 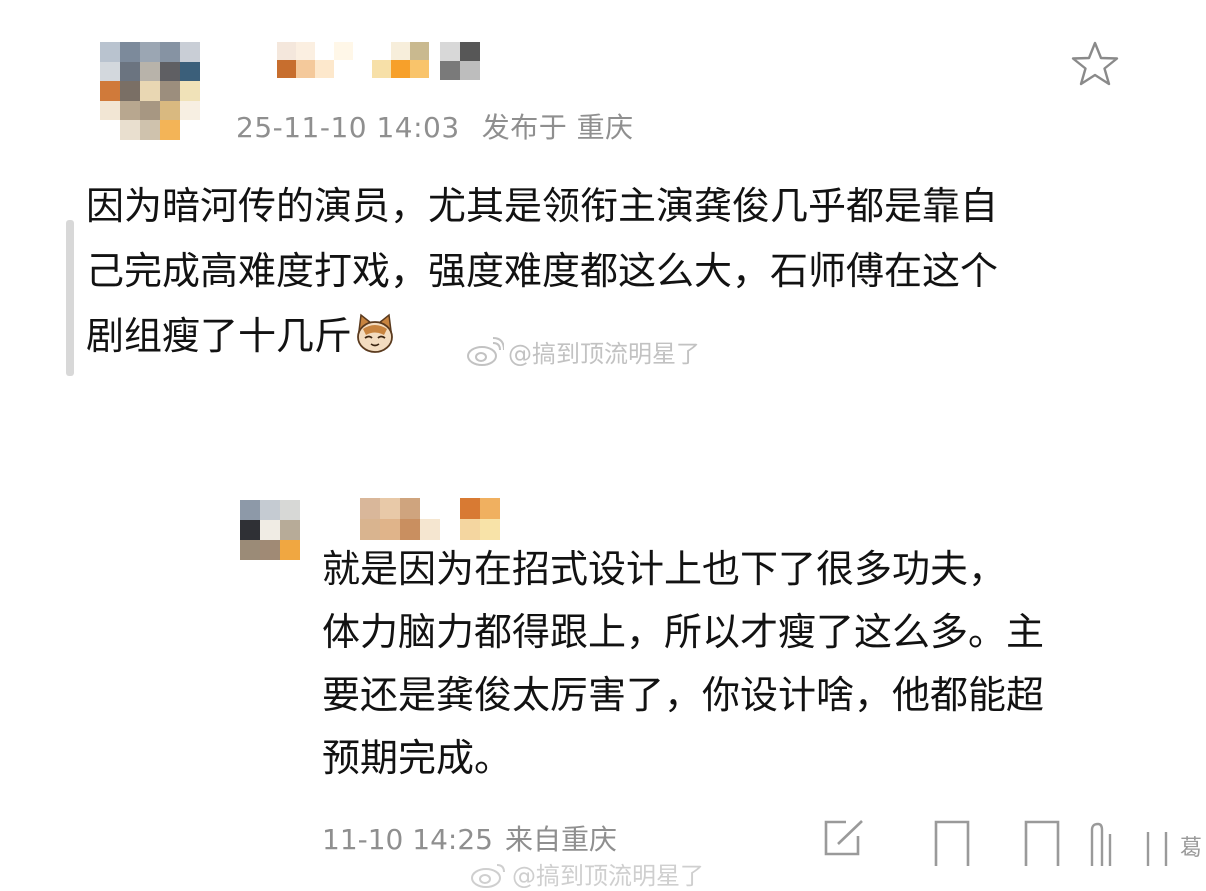 What do you see at coordinates (664, 569) in the screenshot?
I see `reply-line: 就是因为在招式设计上也下了很多功夫，` at bounding box center [664, 569].